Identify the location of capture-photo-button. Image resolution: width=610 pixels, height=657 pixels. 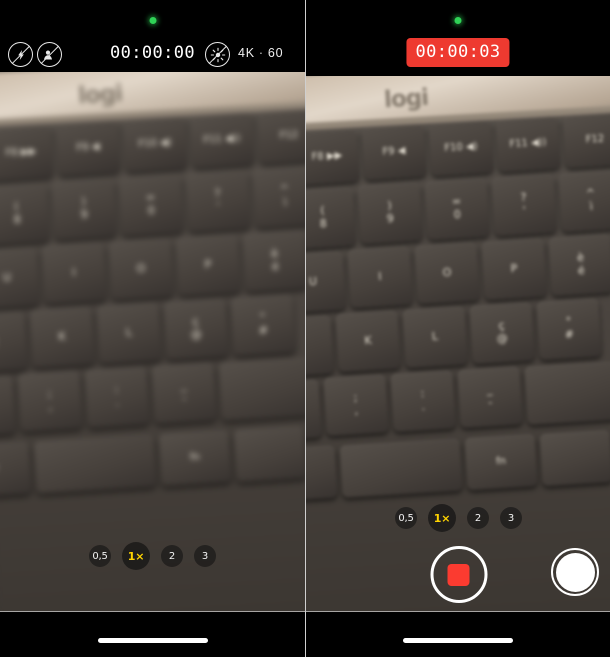
(575, 572).